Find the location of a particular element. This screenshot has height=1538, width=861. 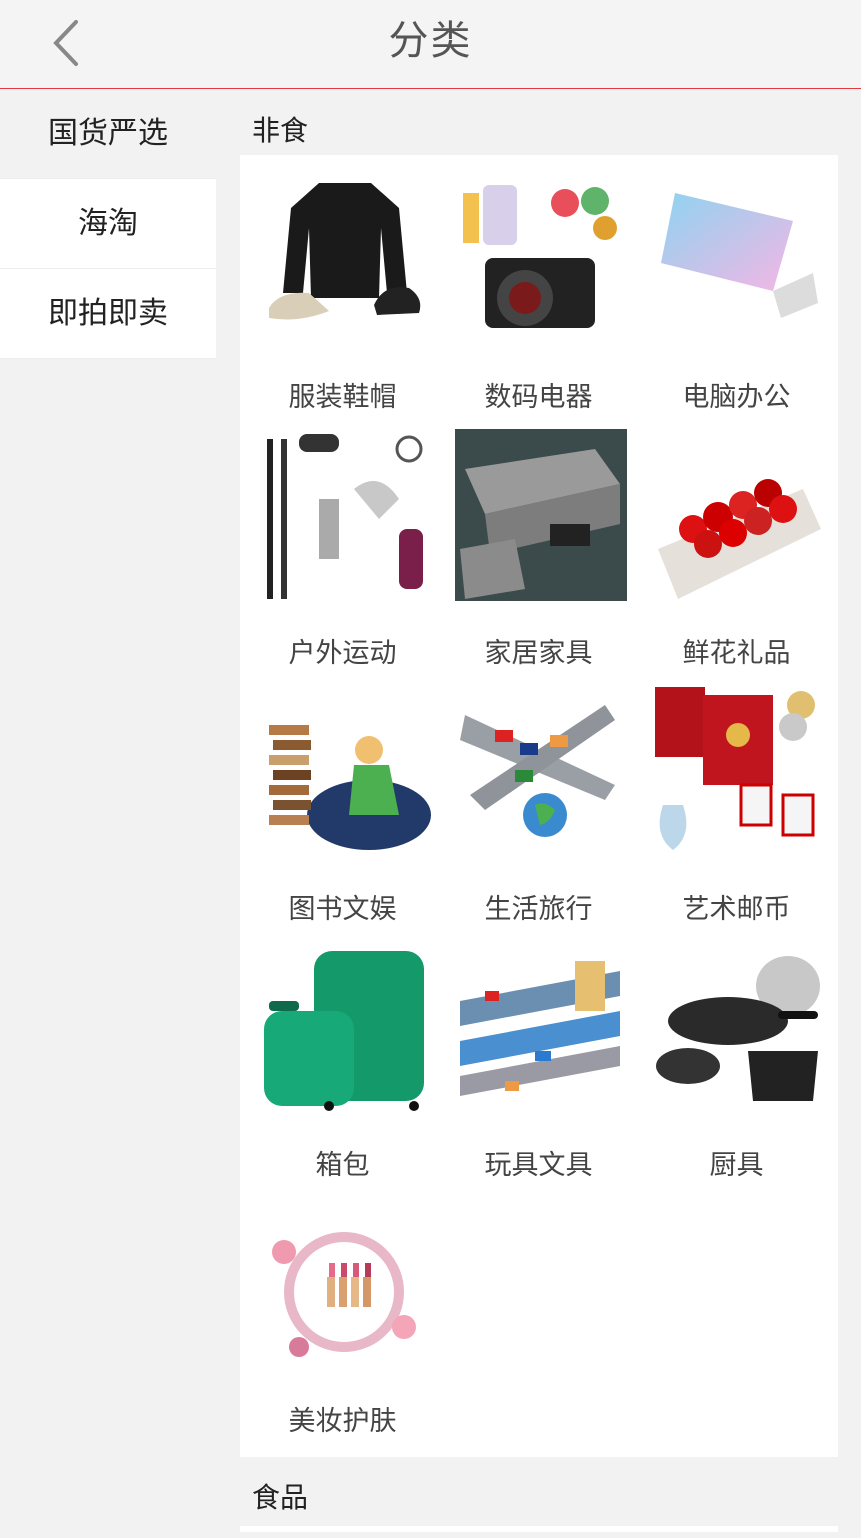

category-travel: 生活旅行 is located at coordinates (538, 796).